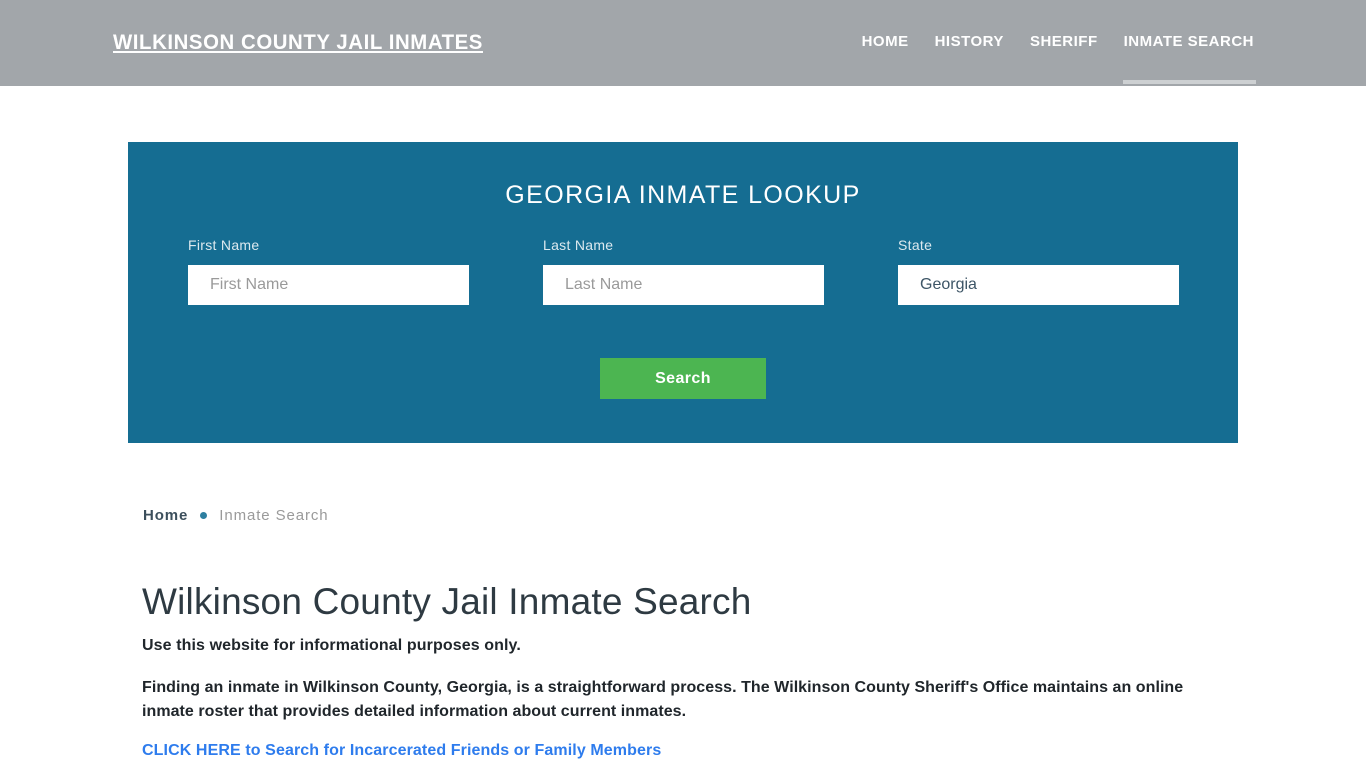 Image resolution: width=1366 pixels, height=768 pixels. Describe the element at coordinates (224, 245) in the screenshot. I see `first-name-label: First Name` at that location.